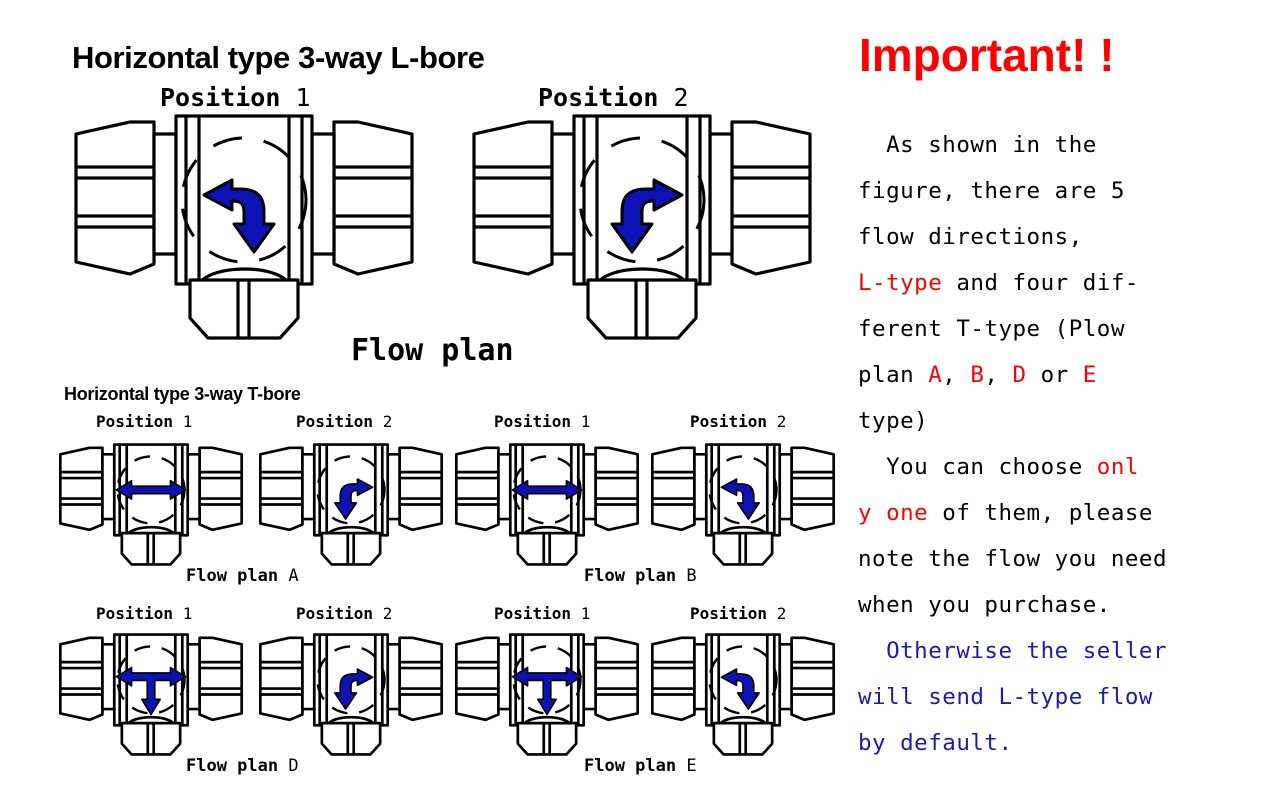 Image resolution: width=1270 pixels, height=800 pixels. Describe the element at coordinates (1040, 513) in the screenshot. I see `notice-text-segment: of them, please` at that location.